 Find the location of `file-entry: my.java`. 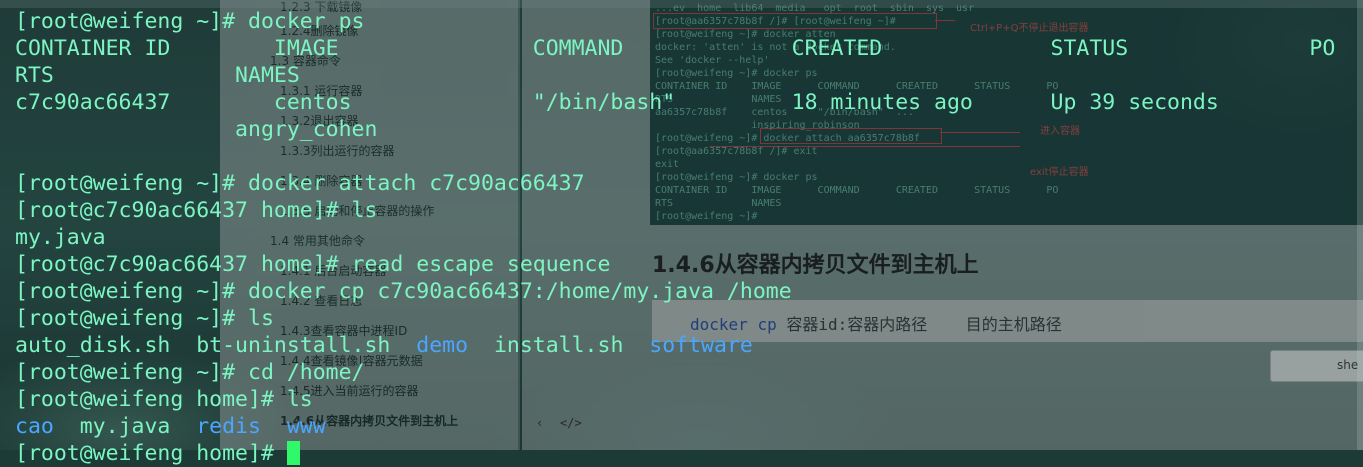

file-entry: my.java is located at coordinates (125, 426).